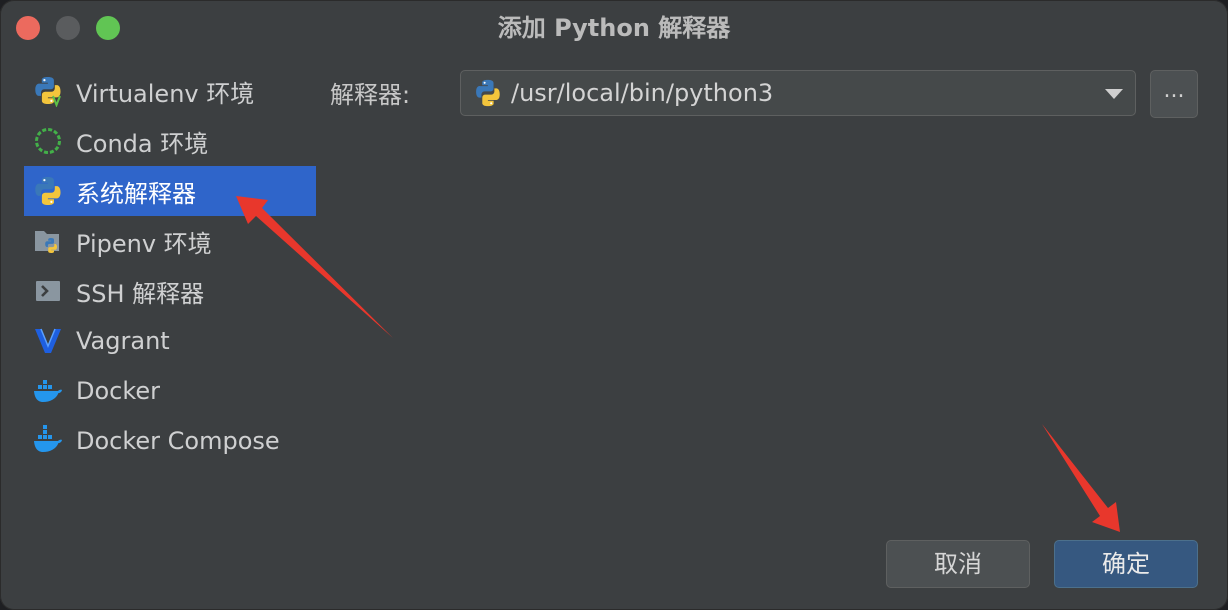  I want to click on ssh-icon, so click(48, 291).